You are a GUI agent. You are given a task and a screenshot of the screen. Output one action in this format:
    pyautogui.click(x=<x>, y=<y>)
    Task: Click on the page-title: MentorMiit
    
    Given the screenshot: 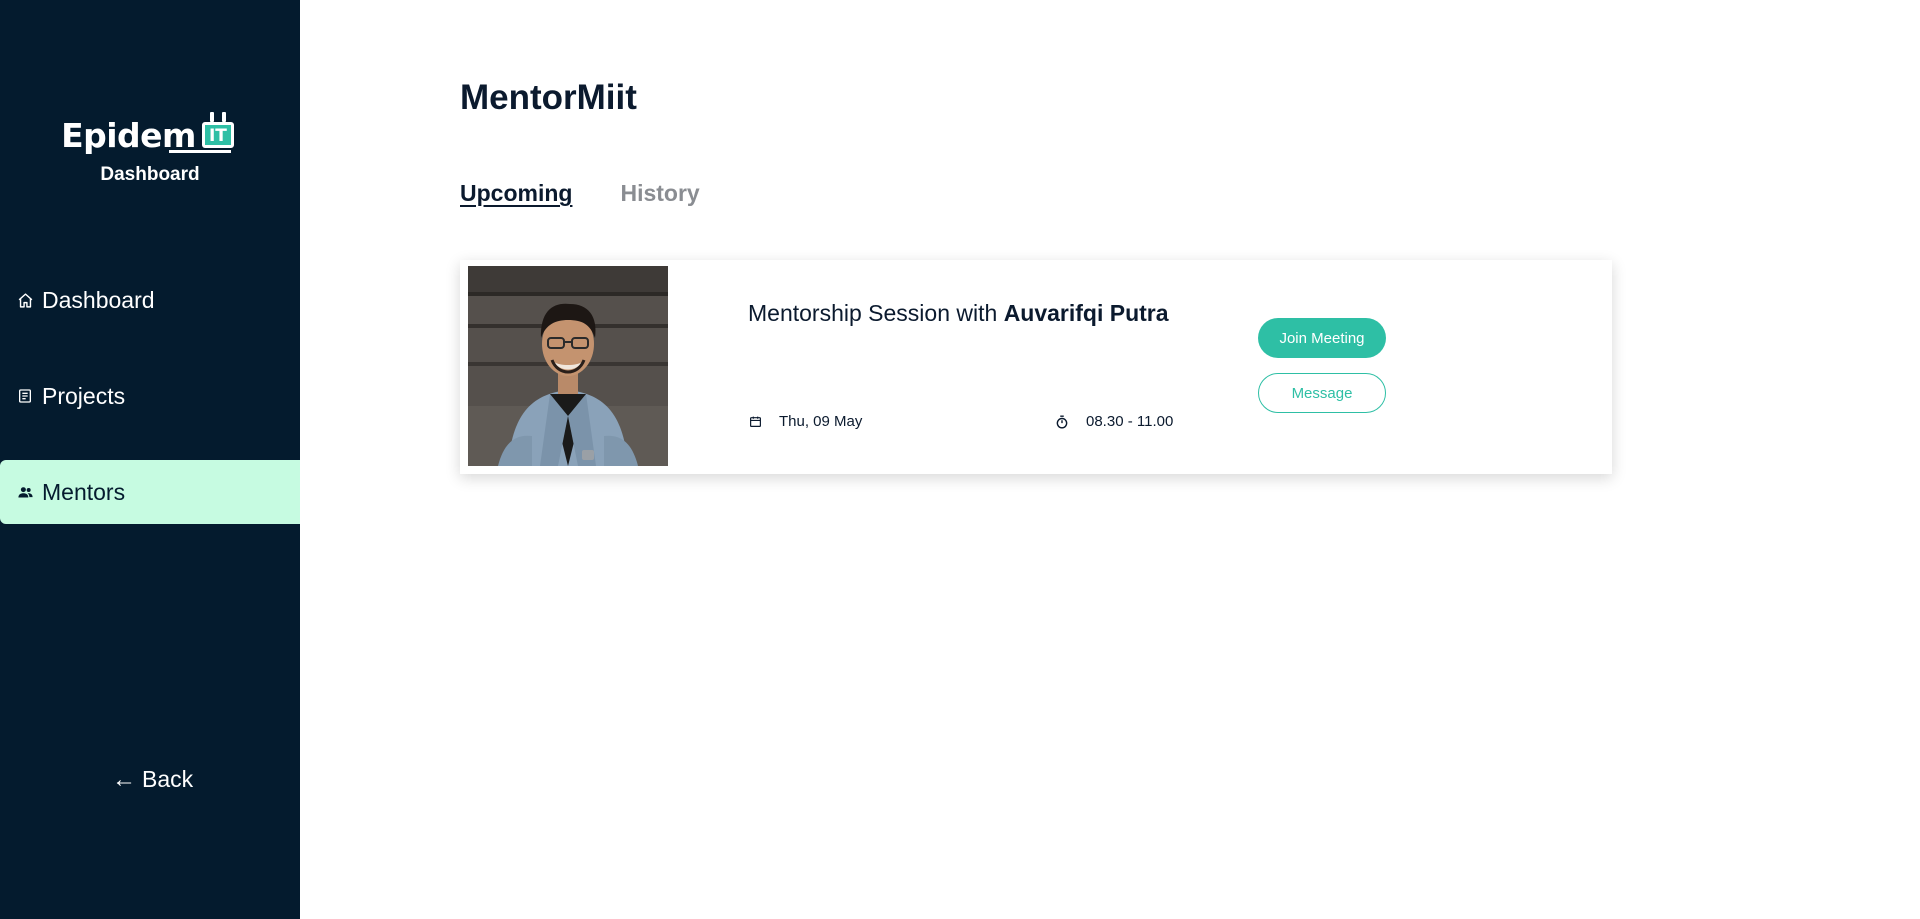 What is the action you would take?
    pyautogui.click(x=548, y=97)
    